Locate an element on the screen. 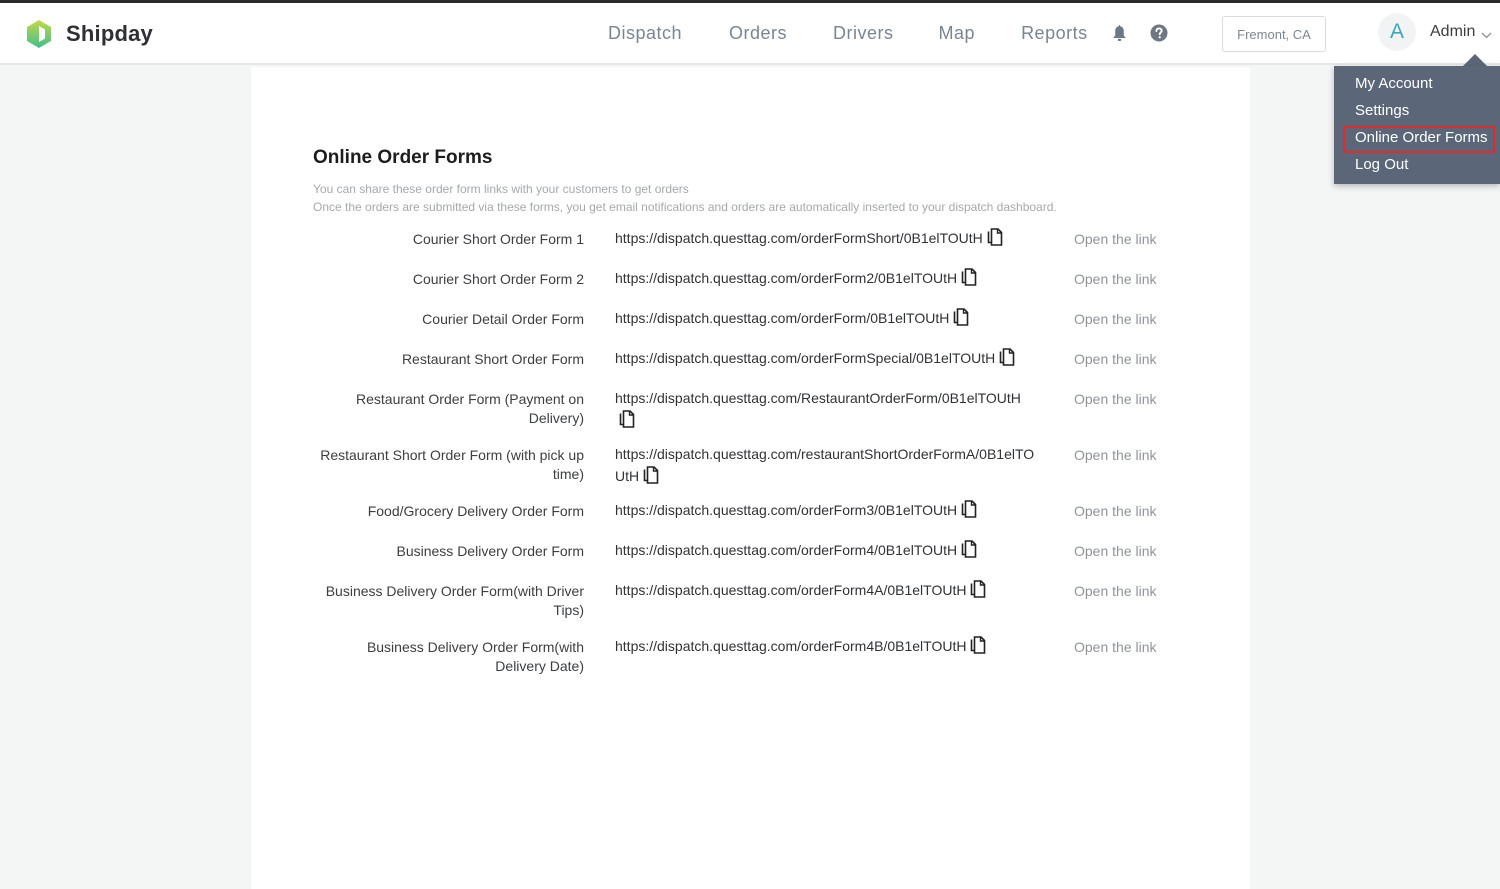 Image resolution: width=1500 pixels, height=889 pixels. menu-item-log-out: Log Out is located at coordinates (1381, 164).